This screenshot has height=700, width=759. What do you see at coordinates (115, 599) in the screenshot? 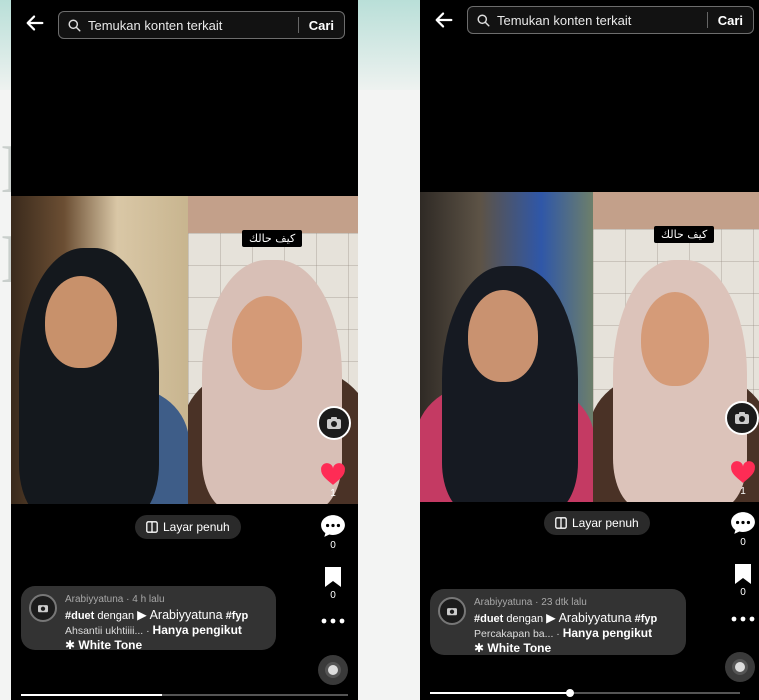
I see `author-line: Arabiyyatuna · 4 h lalu` at bounding box center [115, 599].